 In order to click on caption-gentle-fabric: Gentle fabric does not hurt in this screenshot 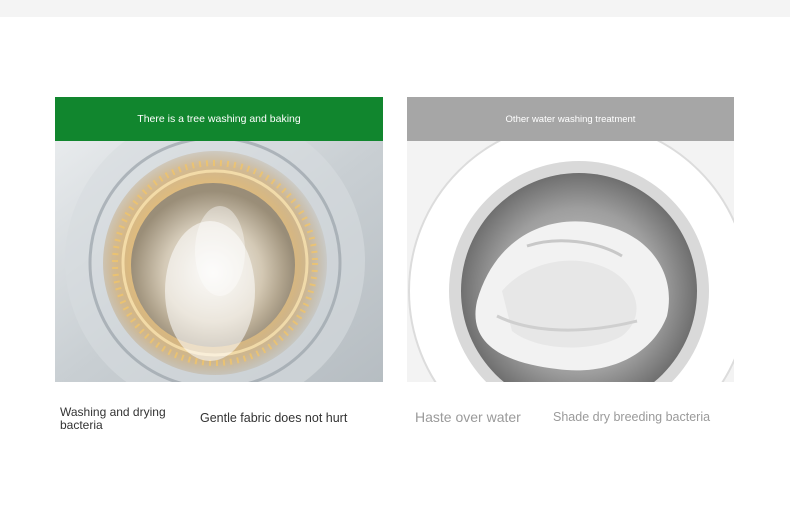, I will do `click(274, 418)`.